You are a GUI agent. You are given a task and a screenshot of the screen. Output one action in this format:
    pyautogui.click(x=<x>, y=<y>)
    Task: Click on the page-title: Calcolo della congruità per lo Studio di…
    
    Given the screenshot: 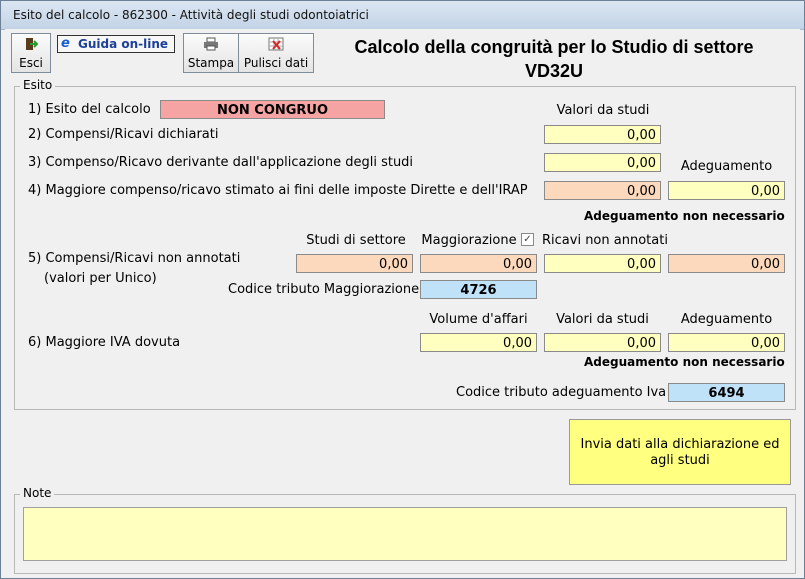 What is the action you would take?
    pyautogui.click(x=554, y=59)
    